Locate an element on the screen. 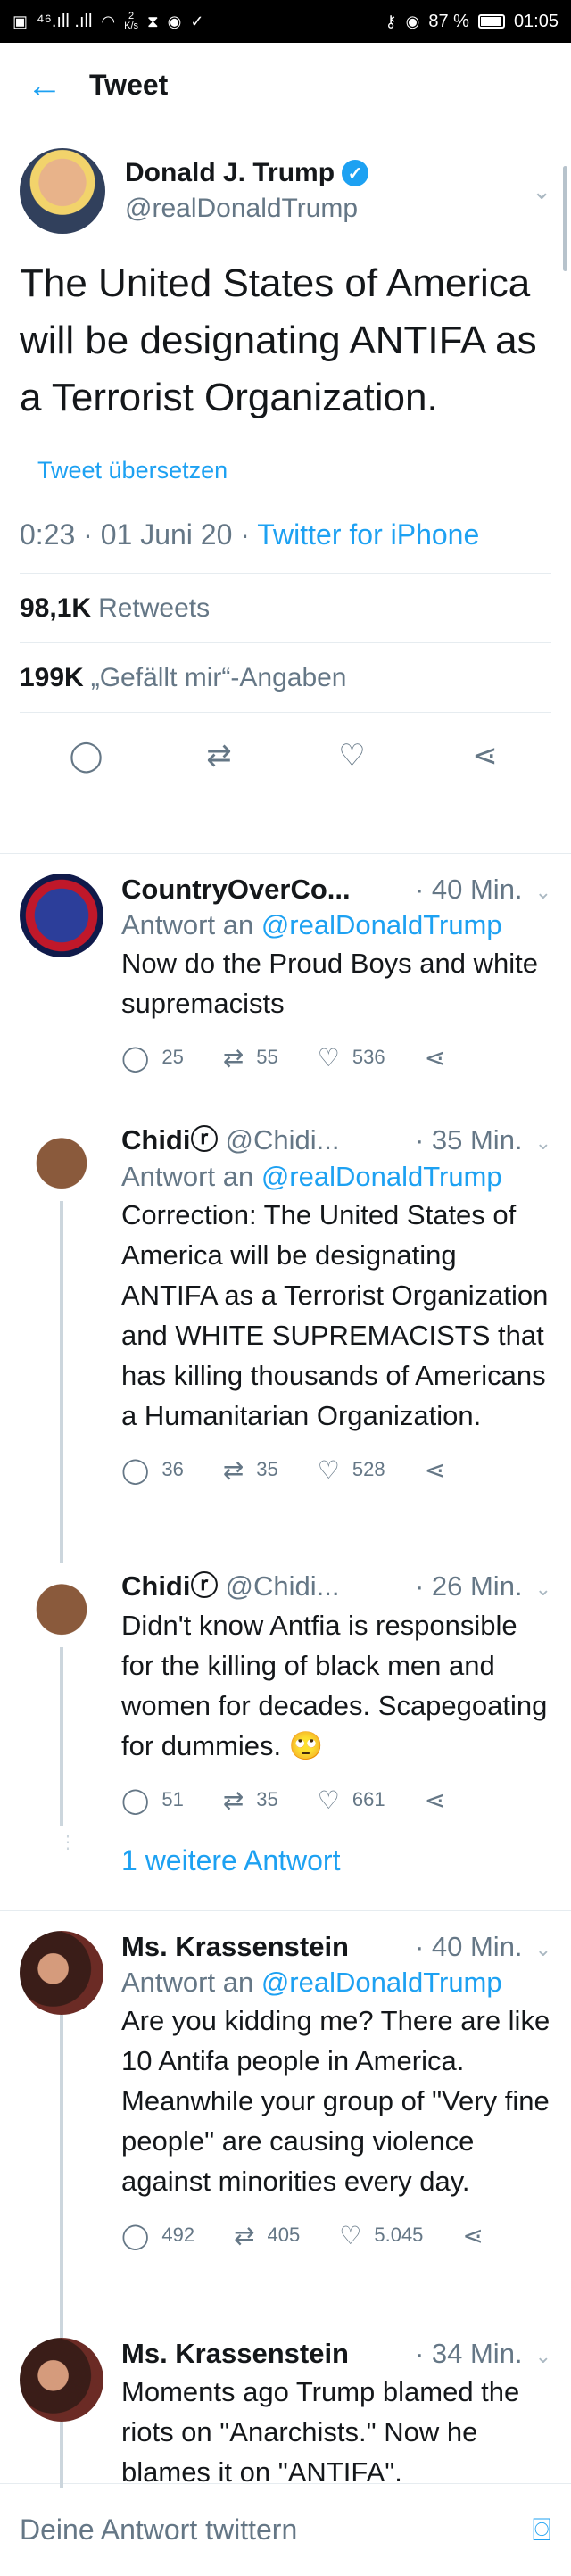 The width and height of the screenshot is (571, 2576). reply-input: Deine Antwort twittern is located at coordinates (276, 2531).